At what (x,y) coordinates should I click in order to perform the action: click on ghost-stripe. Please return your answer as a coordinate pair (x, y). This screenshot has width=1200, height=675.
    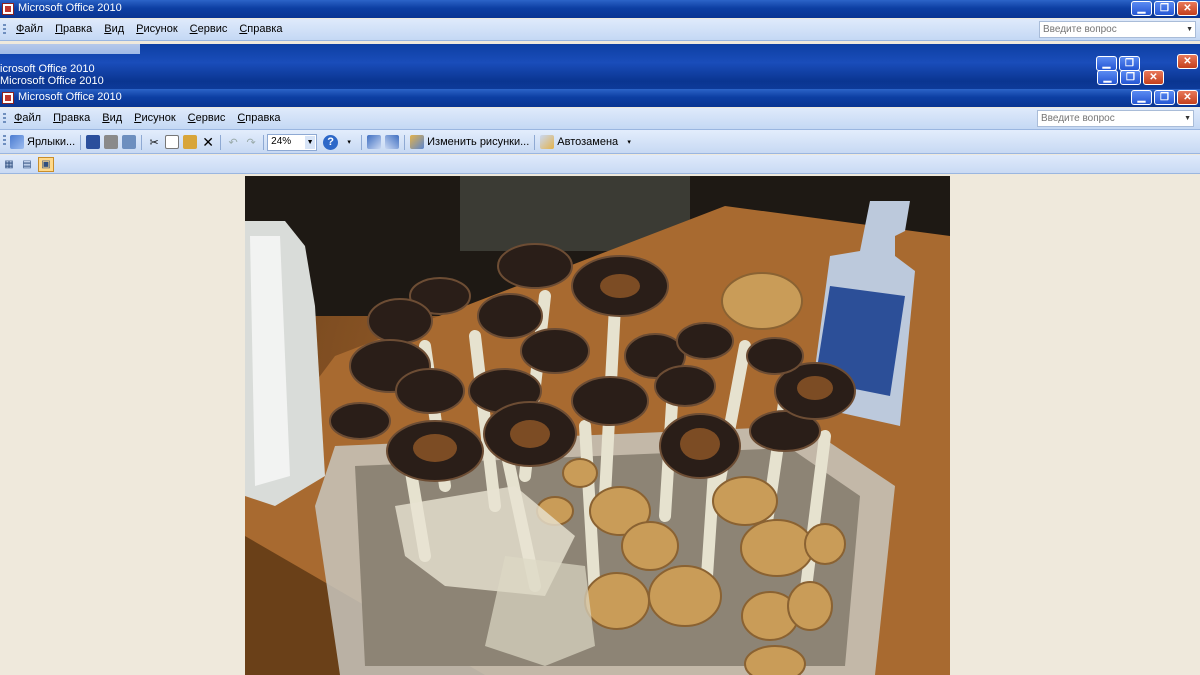
    Looking at the image, I should click on (70, 49).